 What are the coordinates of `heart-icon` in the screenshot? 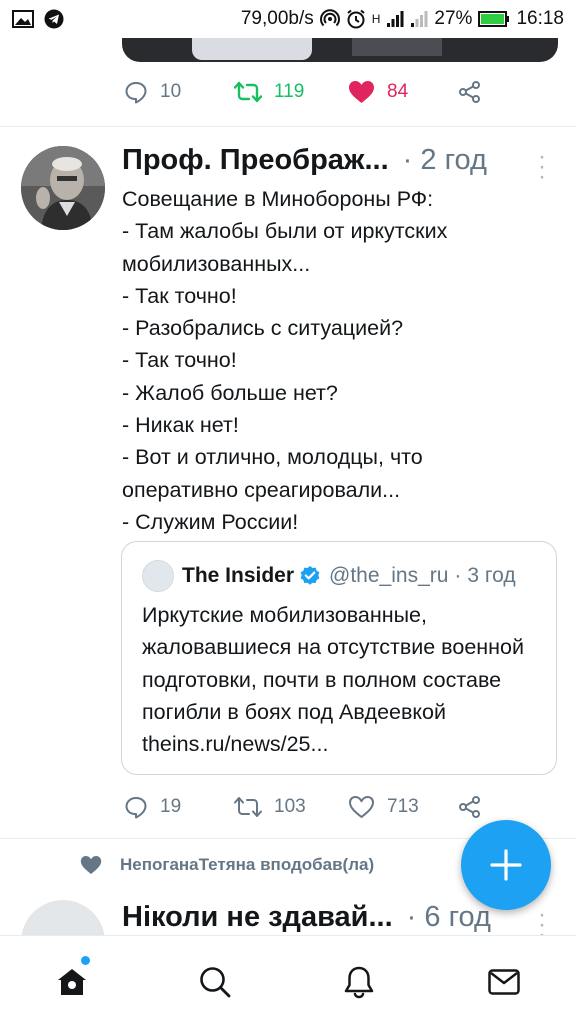 It's located at (361, 807).